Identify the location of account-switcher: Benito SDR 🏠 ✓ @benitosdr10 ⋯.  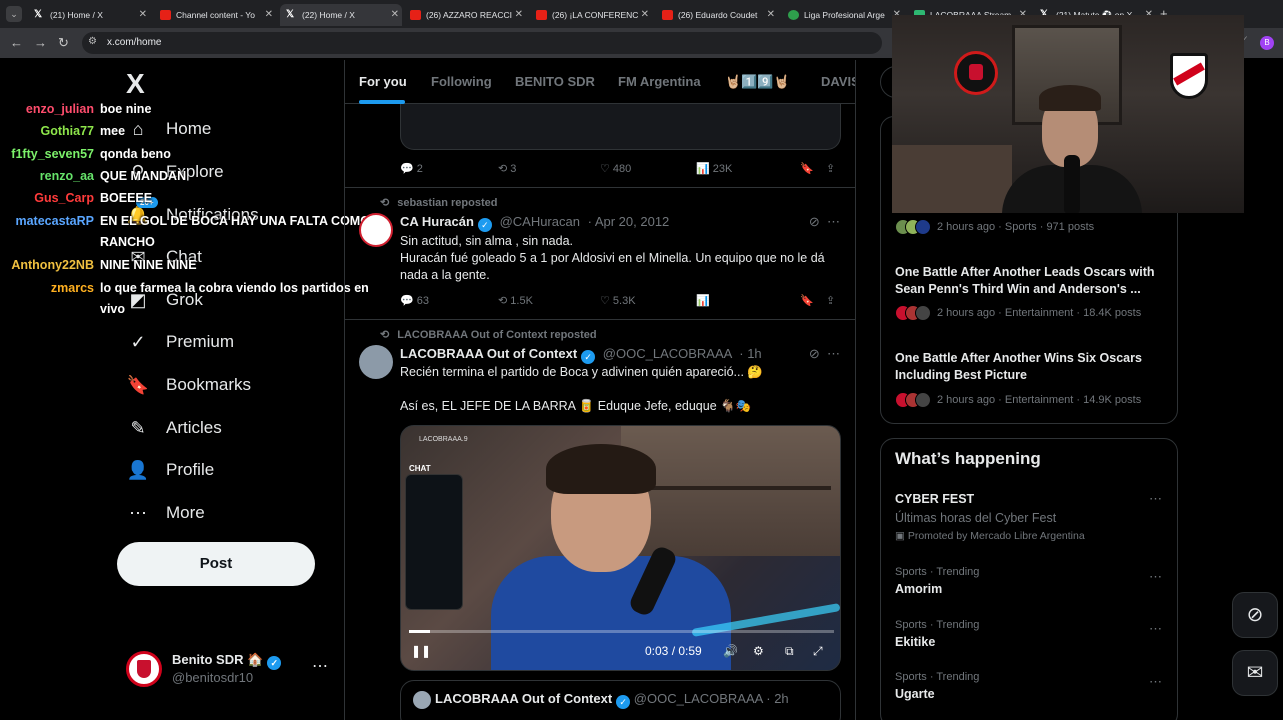
(231, 670).